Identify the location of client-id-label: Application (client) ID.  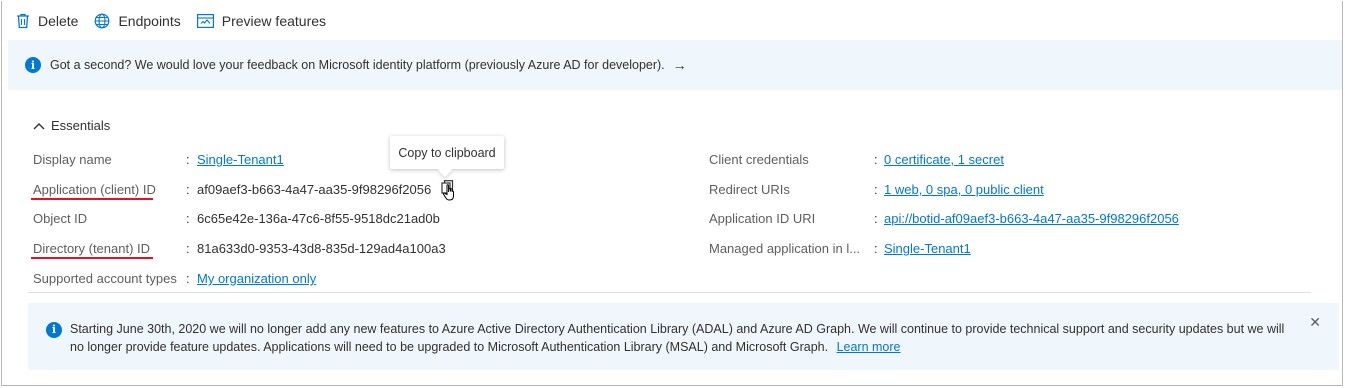
(94, 189).